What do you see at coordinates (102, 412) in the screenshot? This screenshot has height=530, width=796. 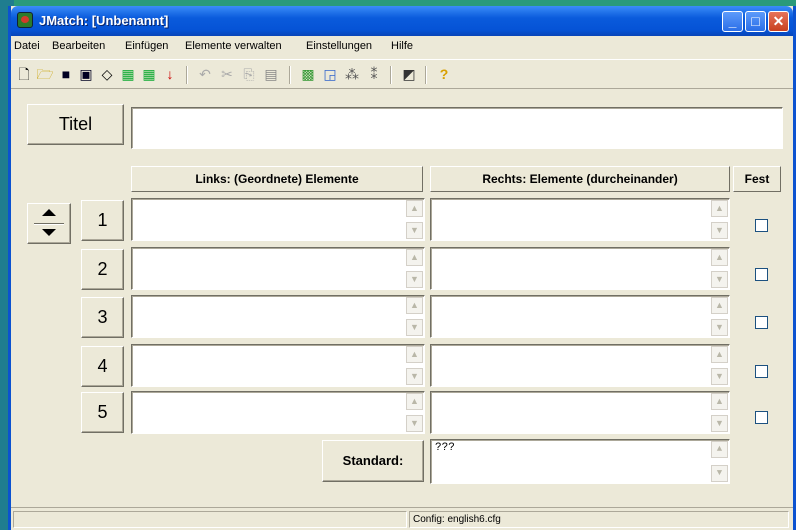 I see `row-number-button: 5` at bounding box center [102, 412].